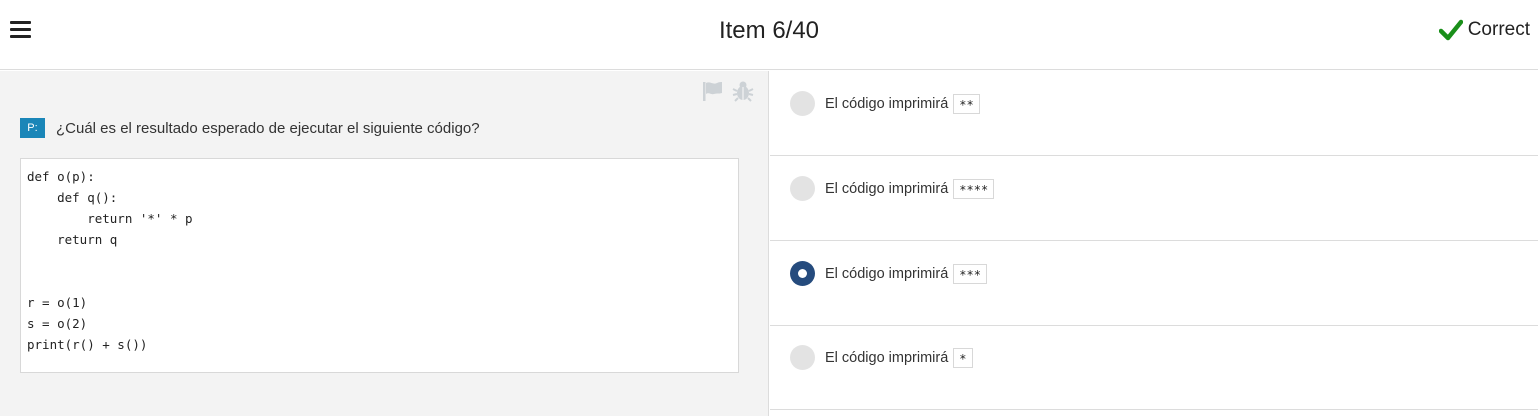 The height and width of the screenshot is (416, 1538). I want to click on option-code: *, so click(963, 358).